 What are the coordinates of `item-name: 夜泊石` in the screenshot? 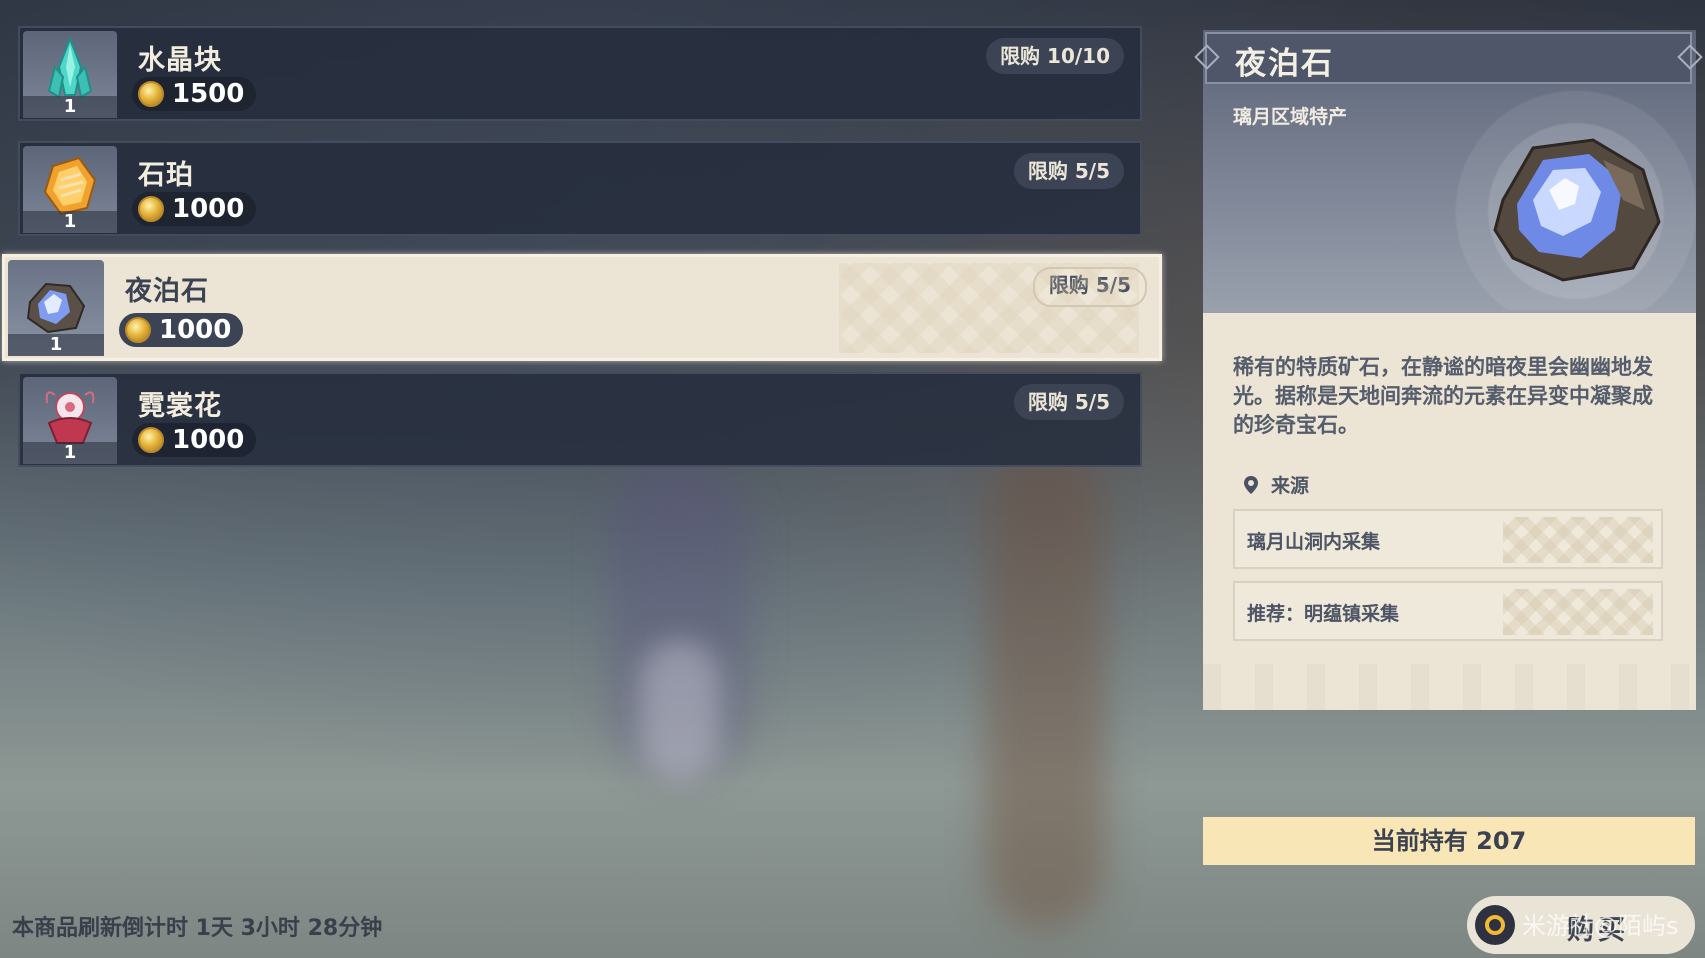 It's located at (167, 291).